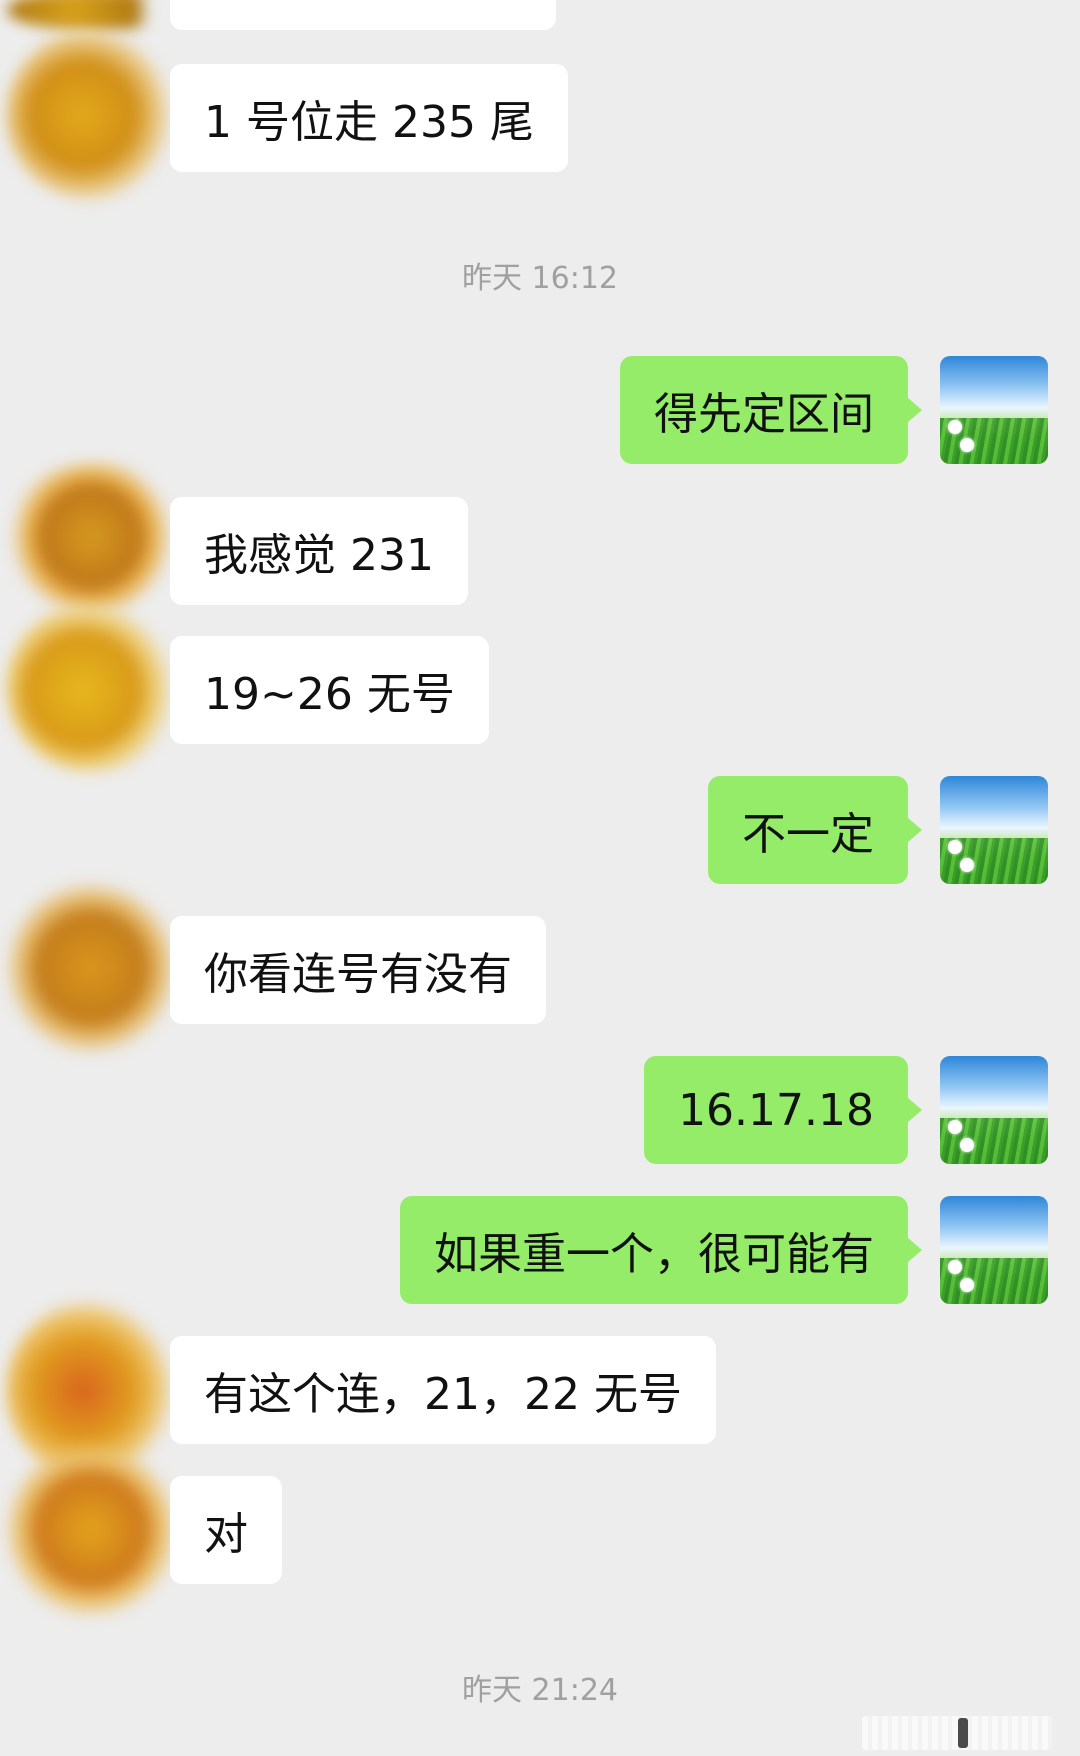  What do you see at coordinates (540, 1690) in the screenshot?
I see `timestamp: 昨天 21:24` at bounding box center [540, 1690].